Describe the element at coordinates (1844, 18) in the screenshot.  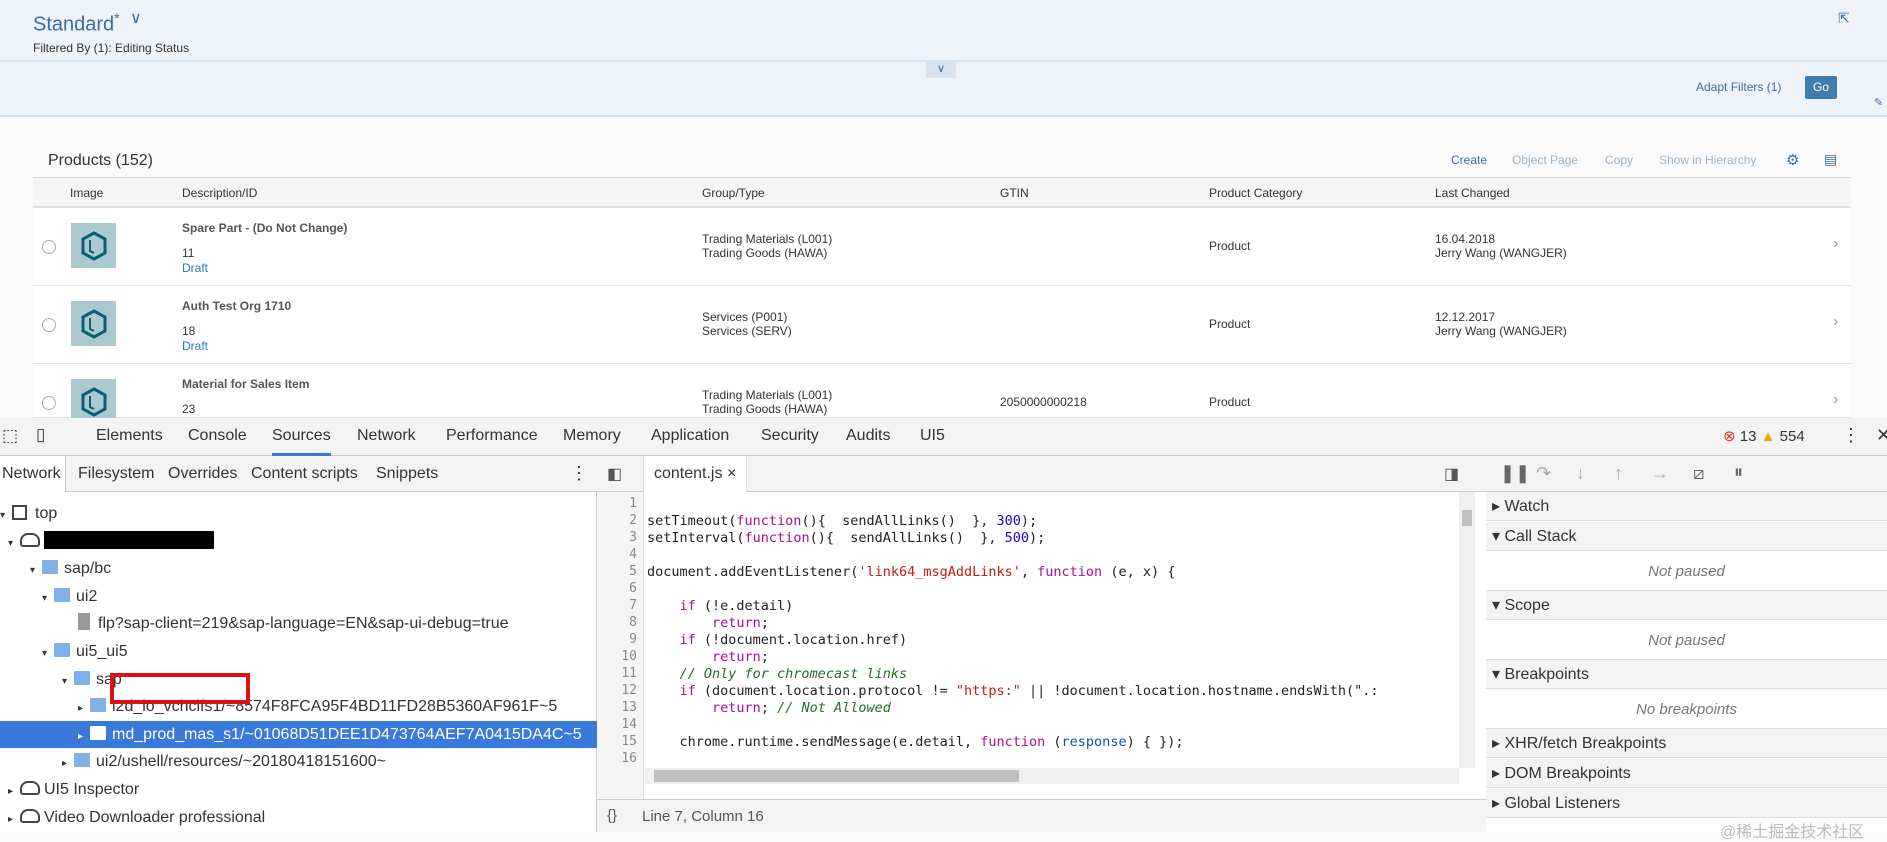
I see `share-icon: ⇱` at that location.